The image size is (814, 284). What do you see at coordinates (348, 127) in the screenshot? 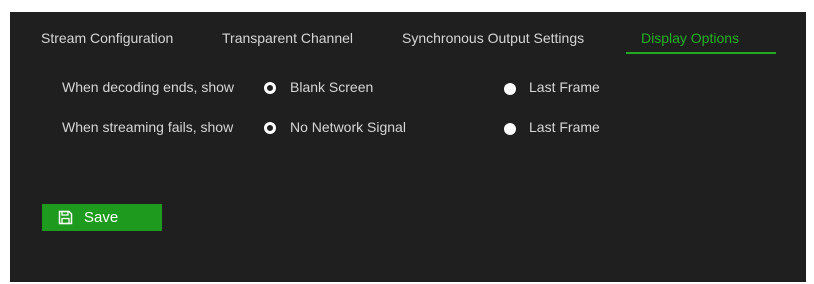
I see `no-network-signal-label: No Network Signal` at bounding box center [348, 127].